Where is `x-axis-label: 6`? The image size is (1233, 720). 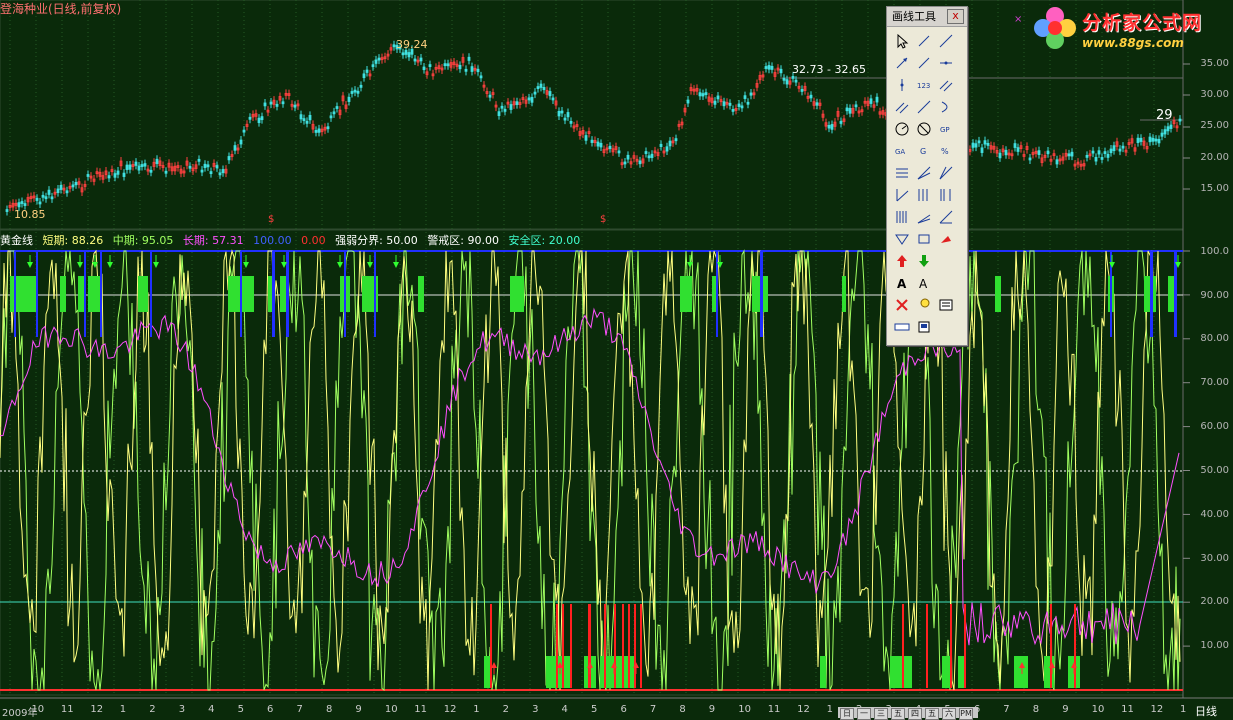 x-axis-label: 6 is located at coordinates (270, 709).